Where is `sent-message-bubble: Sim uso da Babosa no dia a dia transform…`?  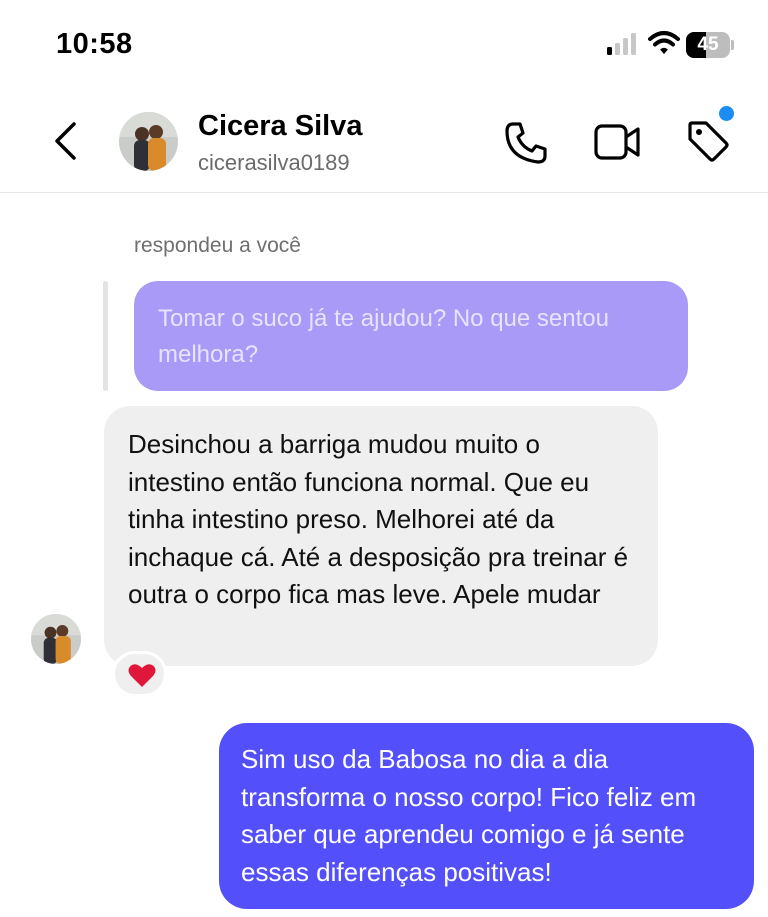
sent-message-bubble: Sim uso da Babosa no dia a dia transform… is located at coordinates (486, 816).